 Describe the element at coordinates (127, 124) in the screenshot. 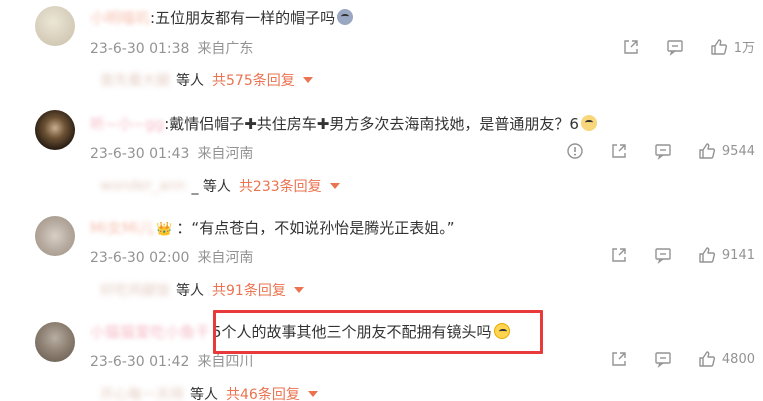

I see `username: 听~小~gg` at that location.